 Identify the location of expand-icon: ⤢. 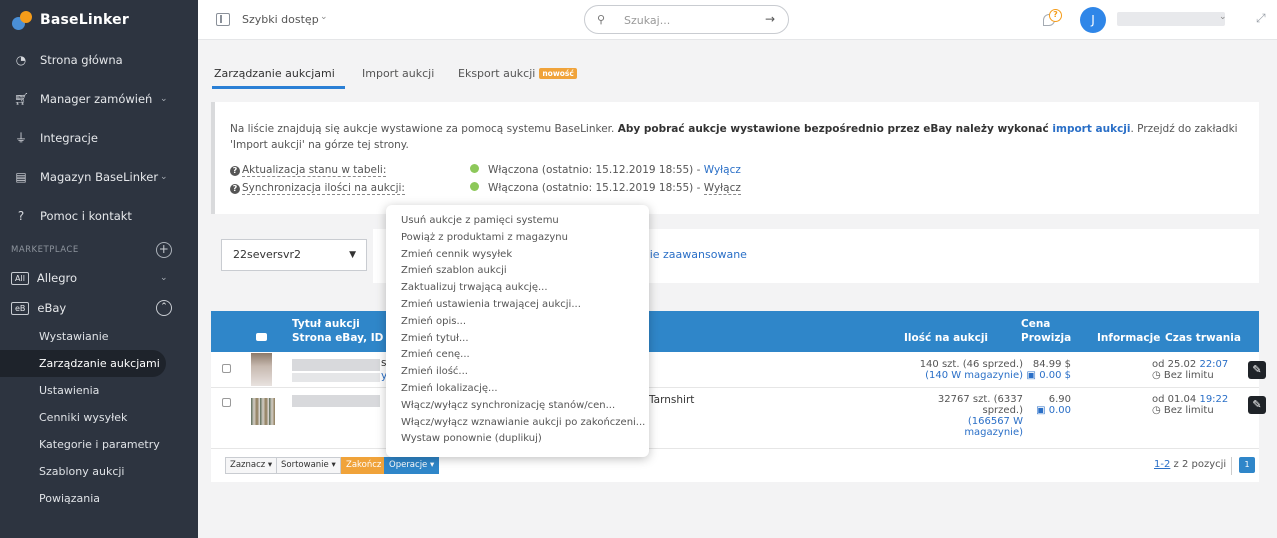
(1261, 18).